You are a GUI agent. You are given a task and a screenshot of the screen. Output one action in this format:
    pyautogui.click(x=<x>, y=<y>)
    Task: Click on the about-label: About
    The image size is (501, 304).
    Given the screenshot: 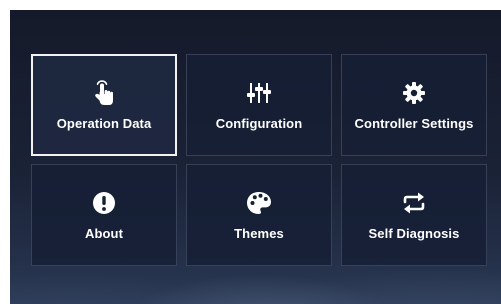 What is the action you would take?
    pyautogui.click(x=104, y=233)
    